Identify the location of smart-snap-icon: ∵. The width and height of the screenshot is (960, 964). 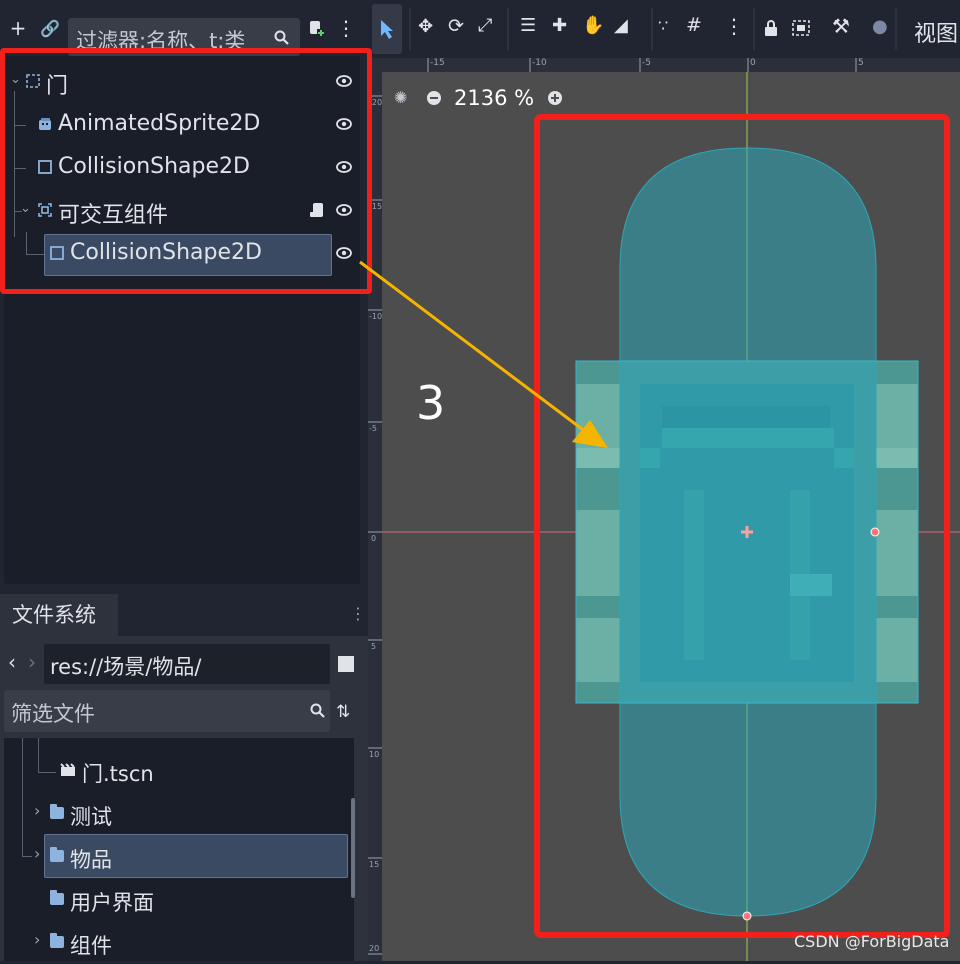
(663, 25).